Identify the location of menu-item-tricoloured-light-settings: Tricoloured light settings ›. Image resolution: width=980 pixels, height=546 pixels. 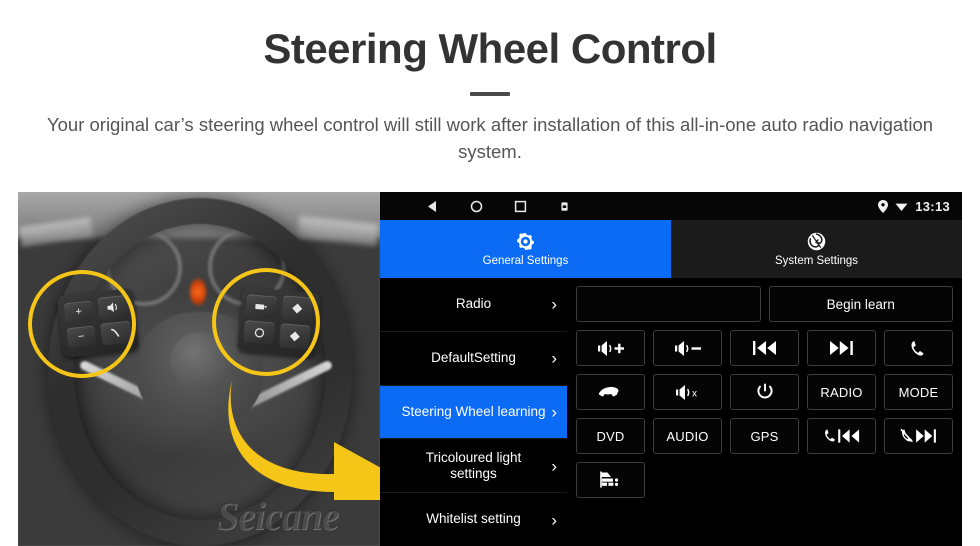
(473, 466).